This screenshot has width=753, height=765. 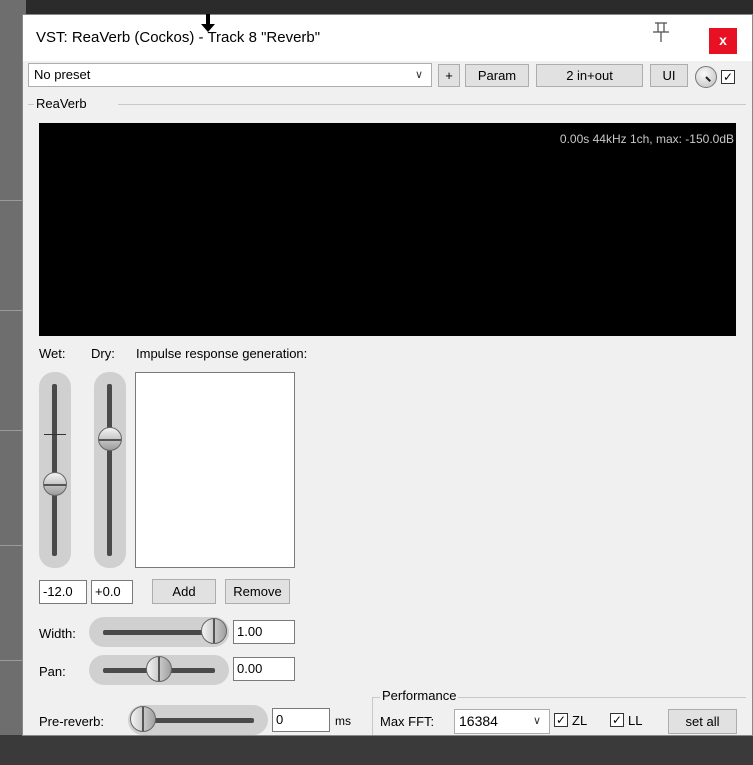 I want to click on plugin-group-label: ReaVerb, so click(x=61, y=103).